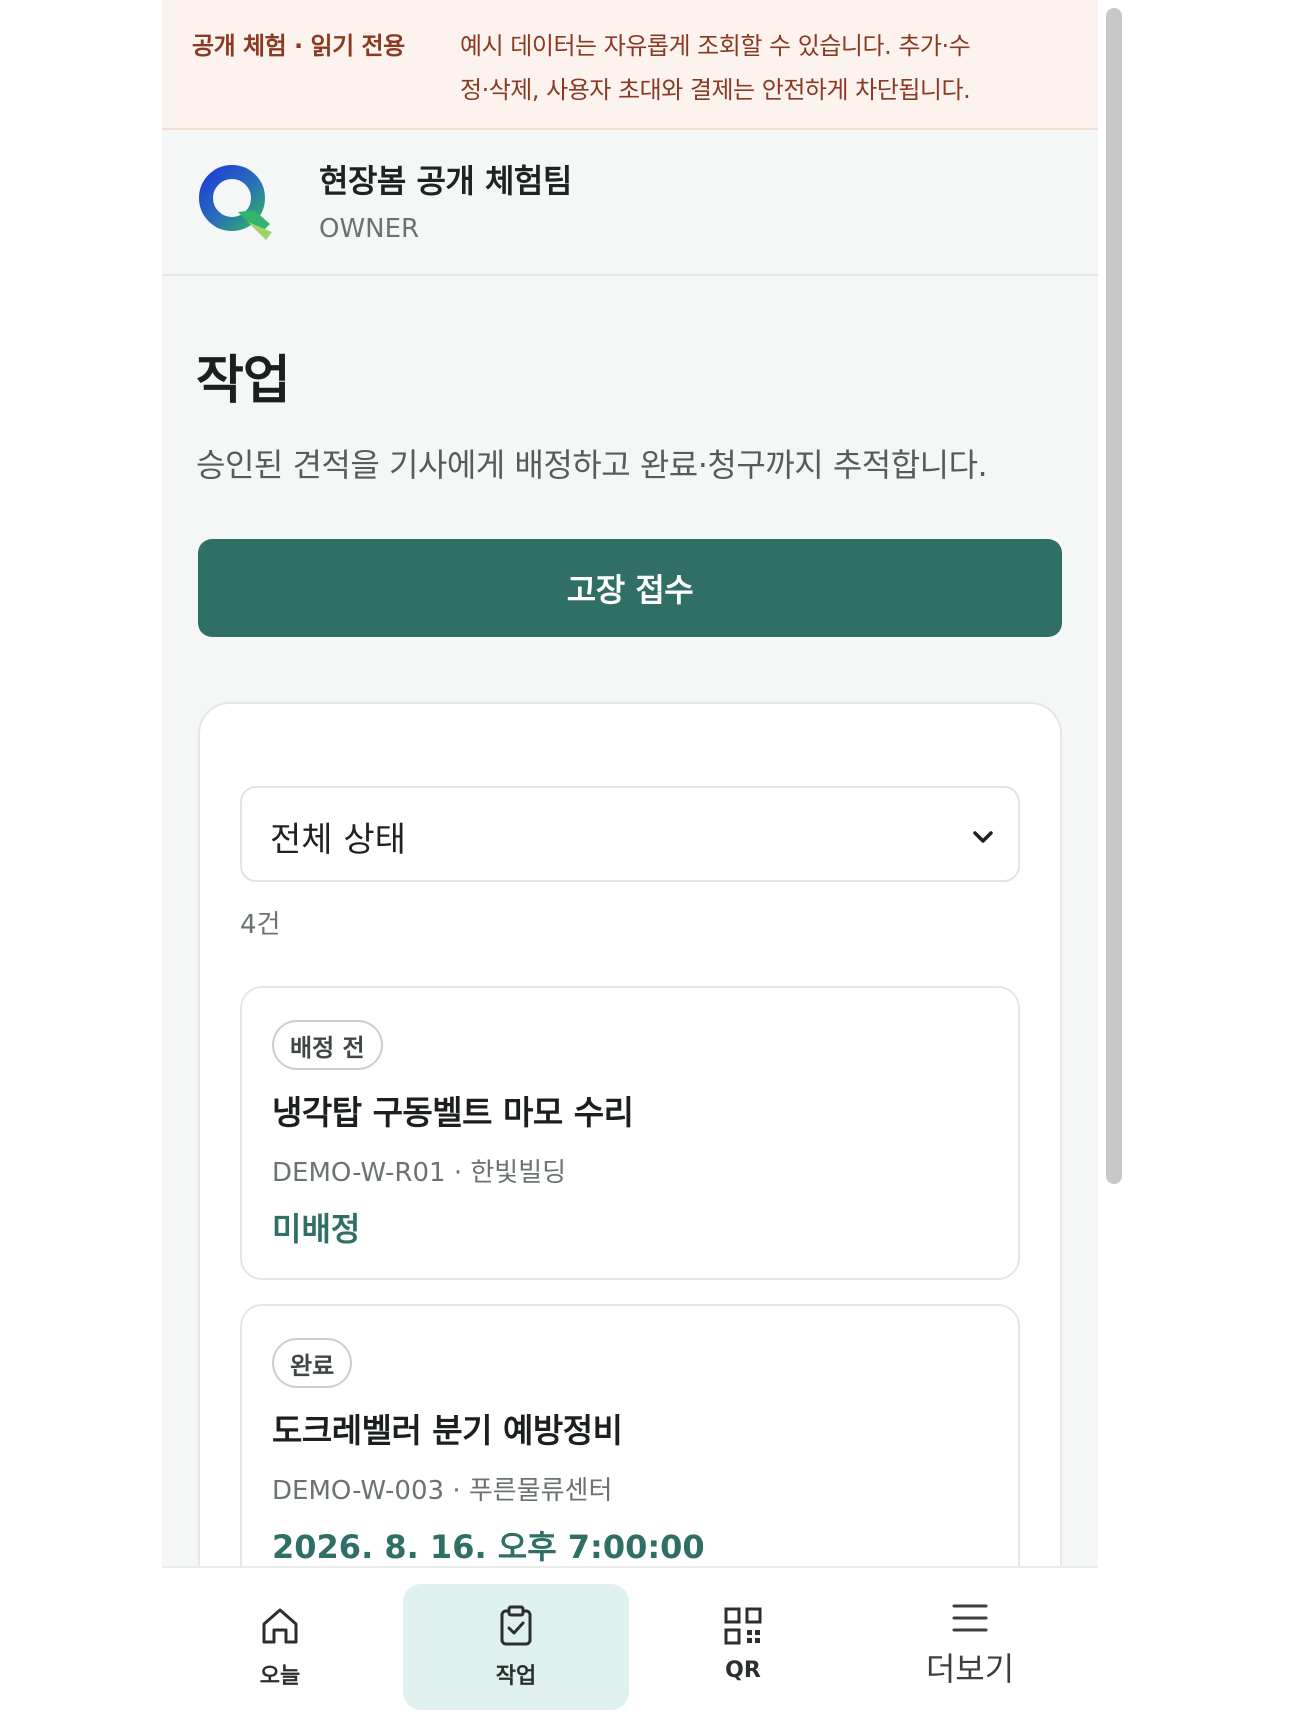  Describe the element at coordinates (516, 1676) in the screenshot. I see `tab-jobs-label: 작업` at that location.